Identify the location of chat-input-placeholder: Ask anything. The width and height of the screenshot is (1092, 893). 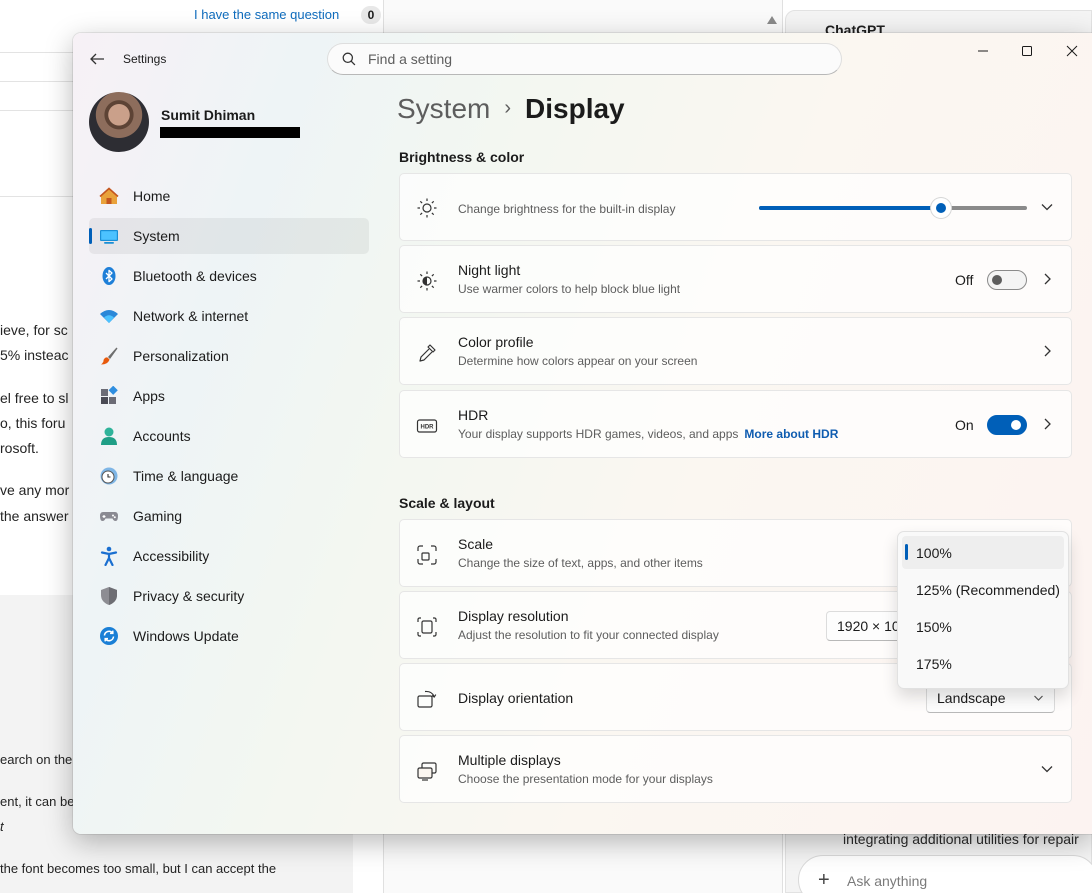
(887, 881).